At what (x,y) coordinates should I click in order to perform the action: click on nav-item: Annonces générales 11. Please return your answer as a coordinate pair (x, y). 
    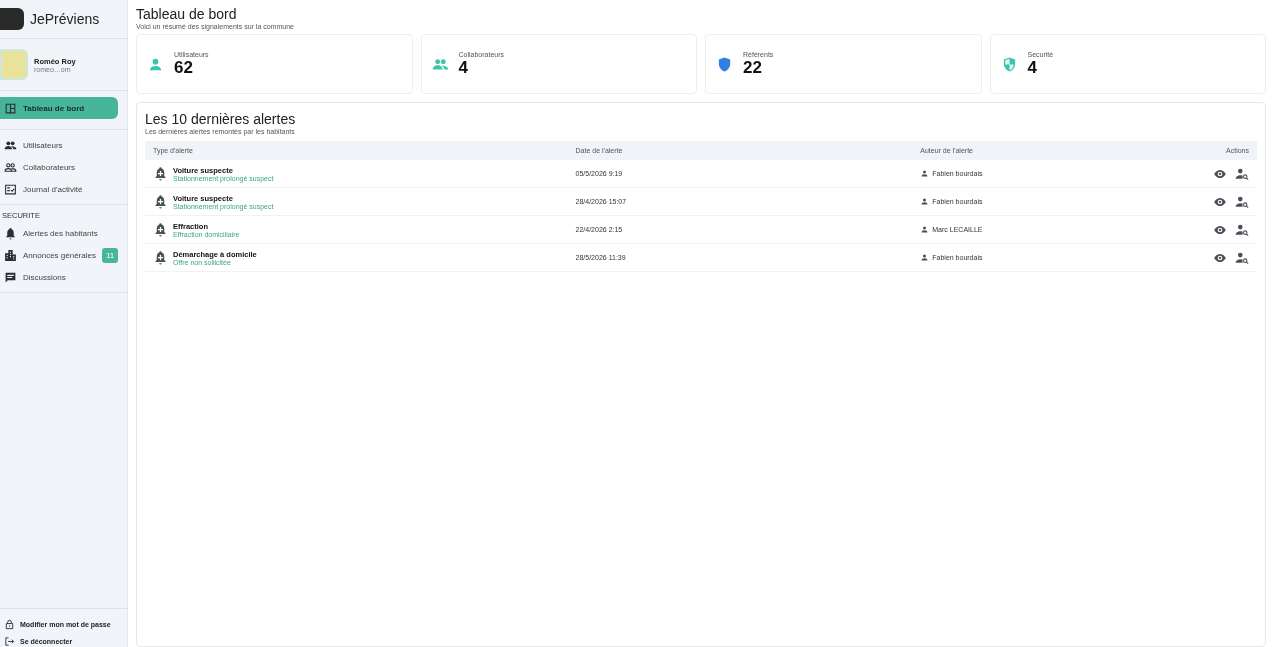
    Looking at the image, I should click on (63, 255).